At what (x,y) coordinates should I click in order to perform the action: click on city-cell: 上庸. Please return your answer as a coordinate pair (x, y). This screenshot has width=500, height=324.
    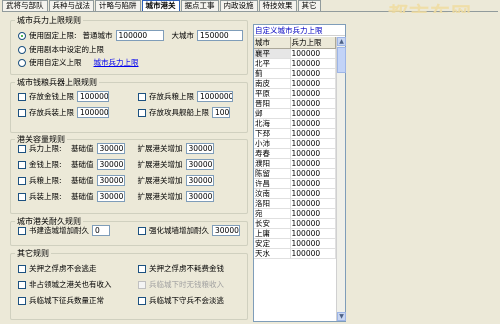
    Looking at the image, I should click on (272, 233).